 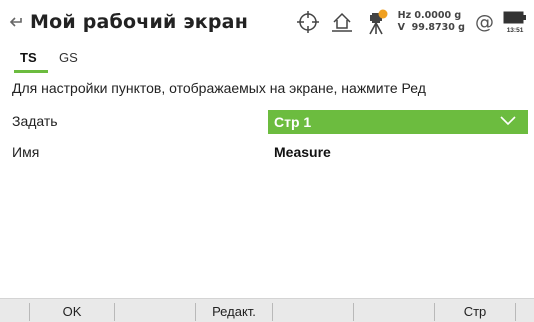 What do you see at coordinates (398, 122) in the screenshot?
I see `page-select: Стр 1` at bounding box center [398, 122].